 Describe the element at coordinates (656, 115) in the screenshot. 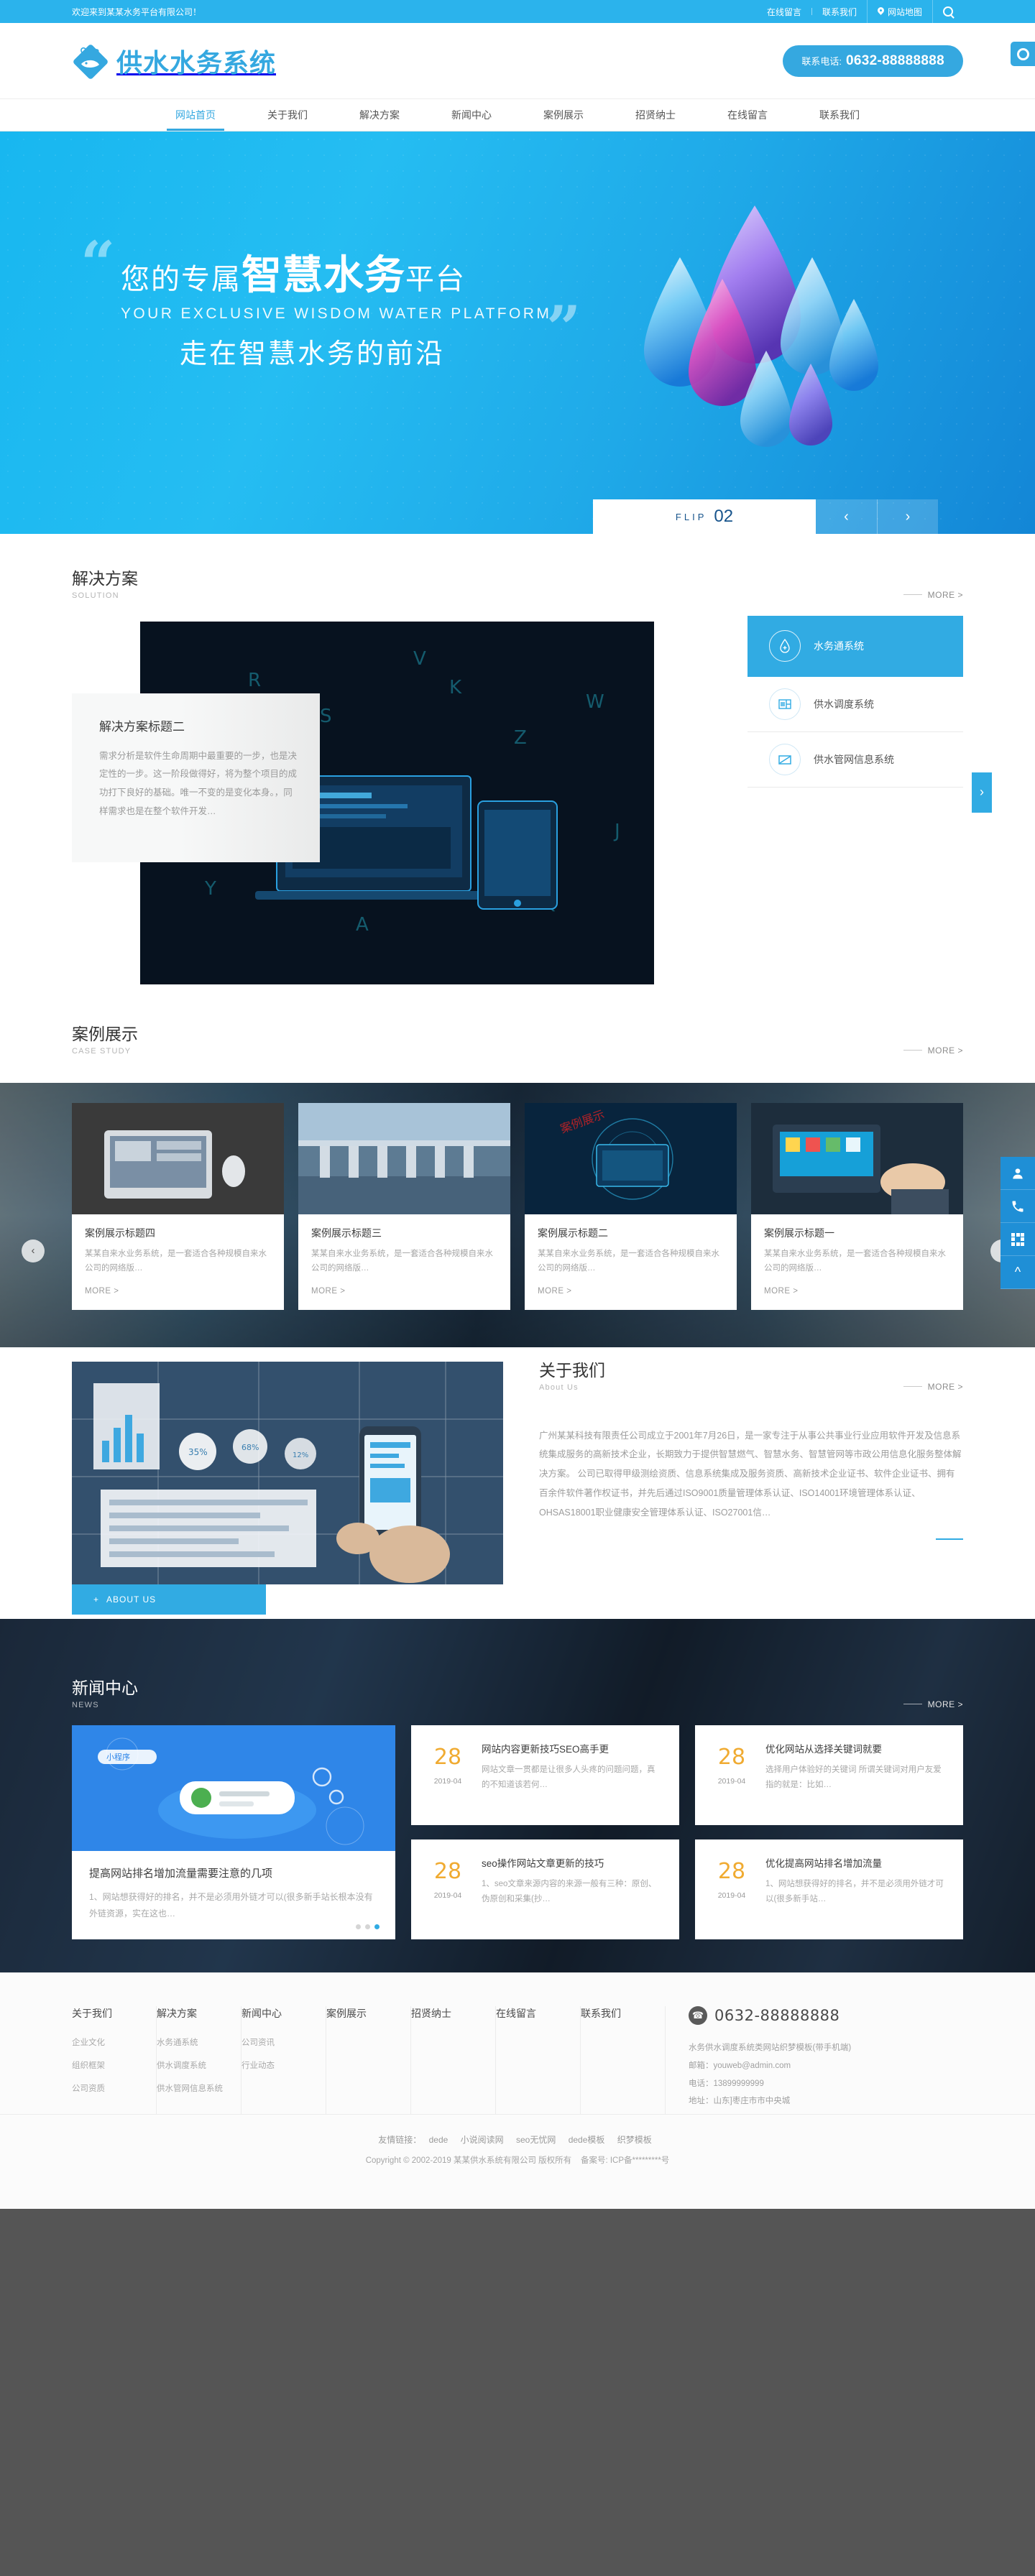

I see `nav-item-careers: 招贤纳士` at that location.